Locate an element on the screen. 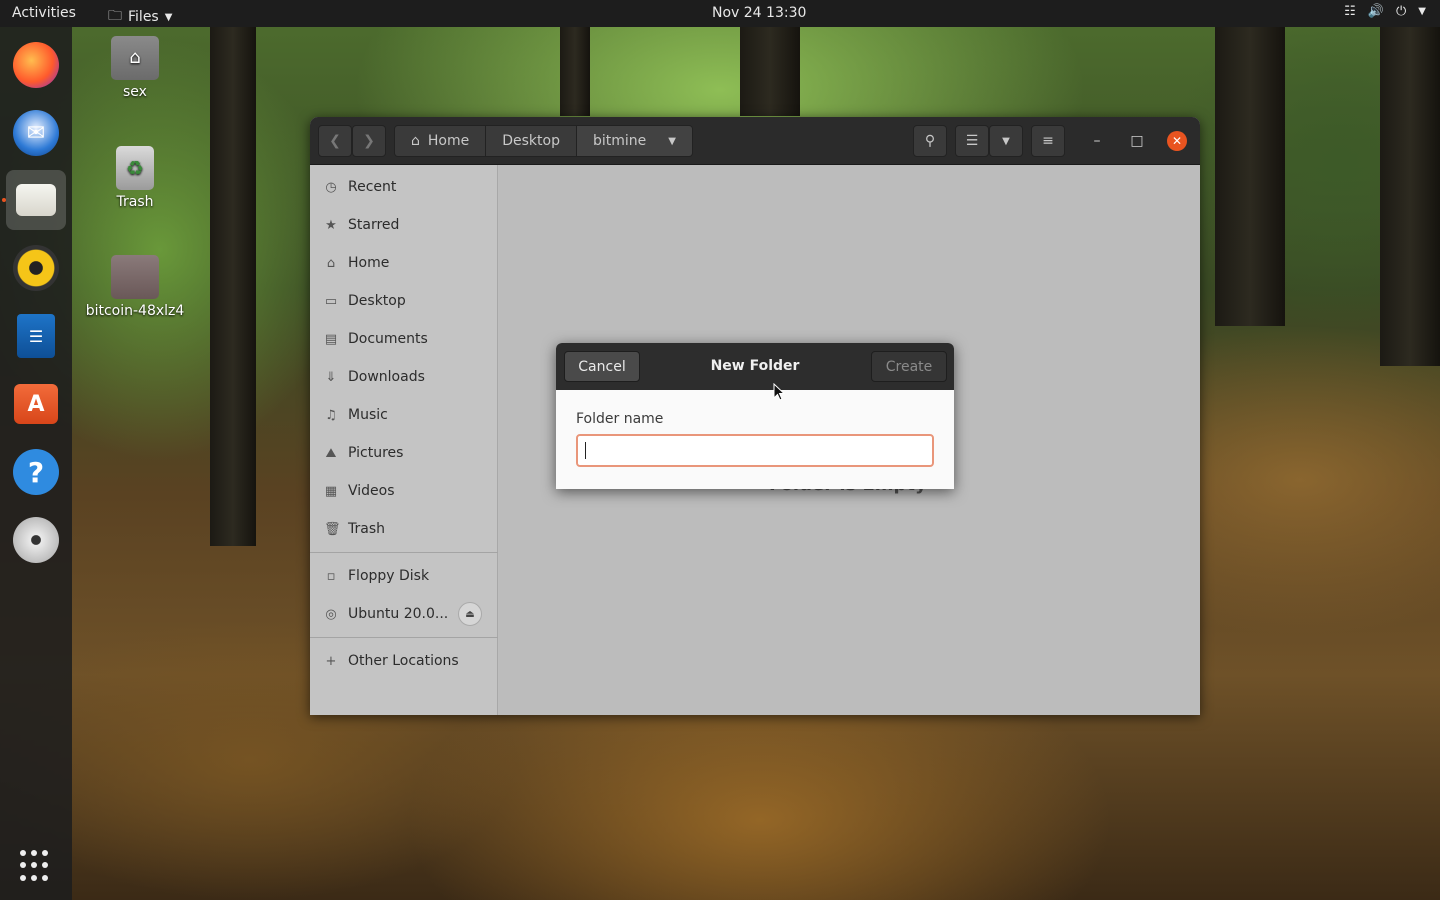 Image resolution: width=1440 pixels, height=900 pixels. breadcrumb: ⌂ Home Desktop bitmine ▼ is located at coordinates (543, 141).